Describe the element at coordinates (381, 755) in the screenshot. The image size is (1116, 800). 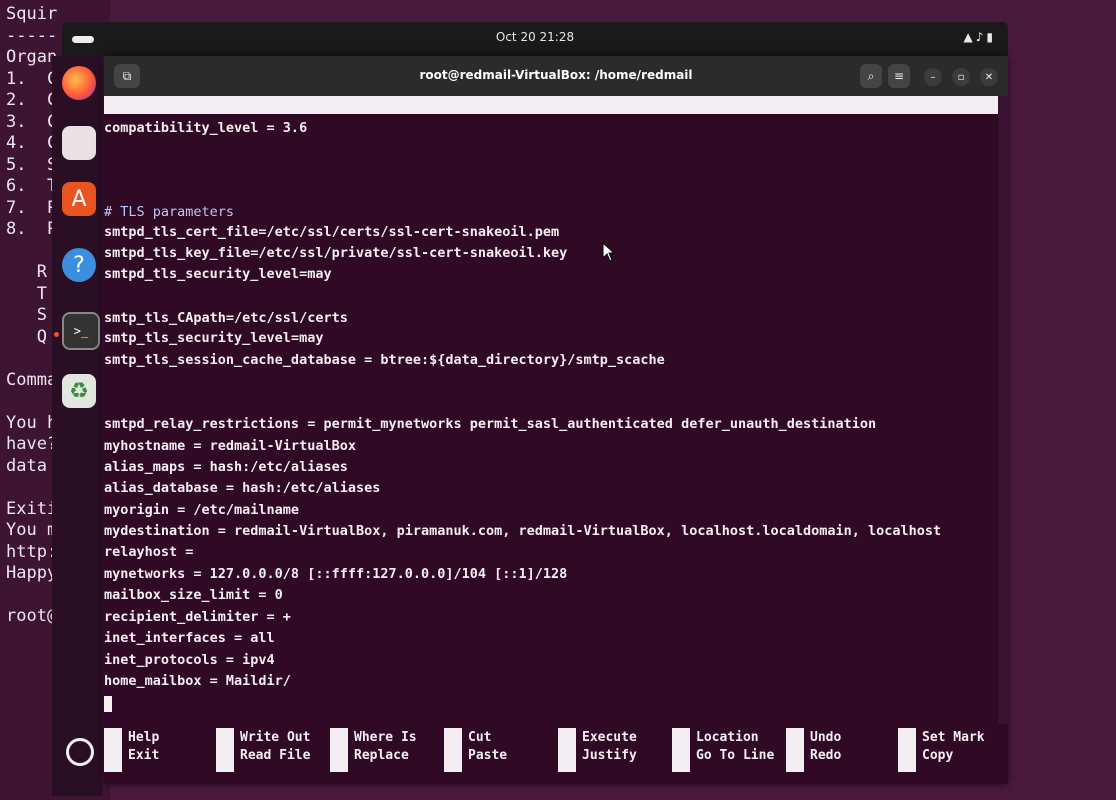
I see `shortcut-label: Replace` at that location.